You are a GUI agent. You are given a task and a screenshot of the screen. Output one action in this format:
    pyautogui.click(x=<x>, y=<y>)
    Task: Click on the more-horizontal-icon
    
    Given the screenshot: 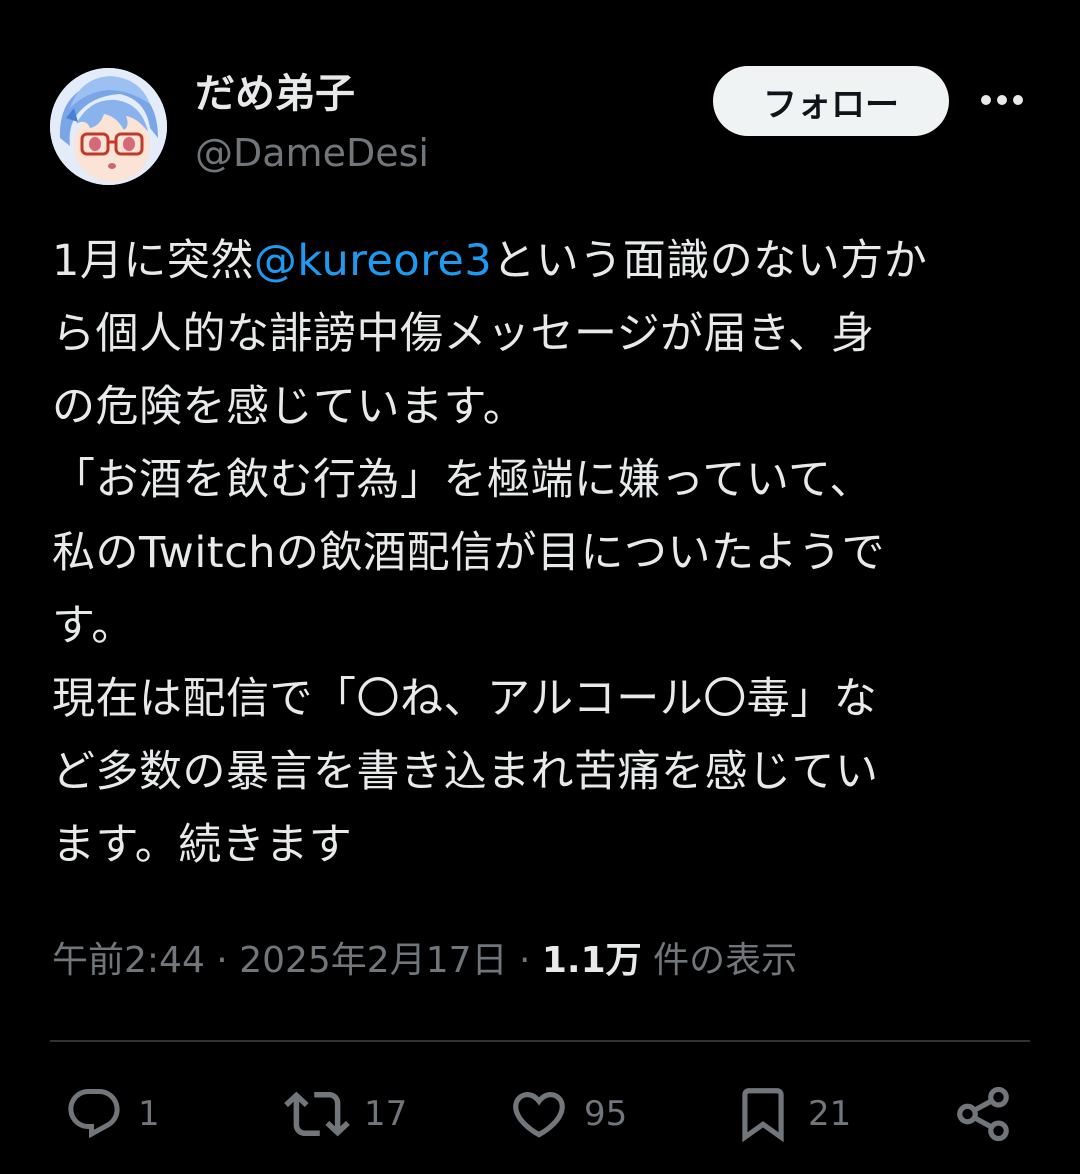 What is the action you would take?
    pyautogui.click(x=1002, y=100)
    